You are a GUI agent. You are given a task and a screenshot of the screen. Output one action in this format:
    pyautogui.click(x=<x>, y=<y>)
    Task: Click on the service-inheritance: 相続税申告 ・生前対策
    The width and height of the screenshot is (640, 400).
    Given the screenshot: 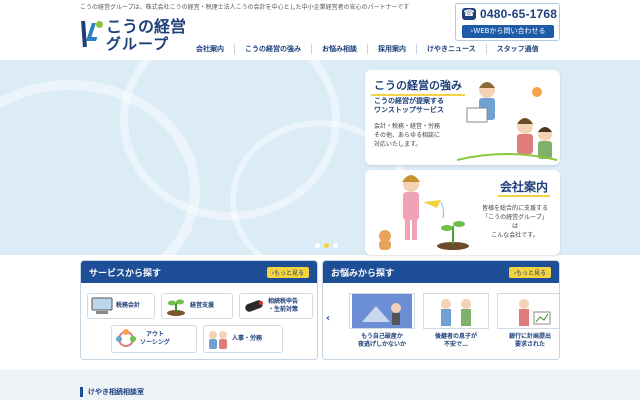 What is the action you would take?
    pyautogui.click(x=276, y=306)
    